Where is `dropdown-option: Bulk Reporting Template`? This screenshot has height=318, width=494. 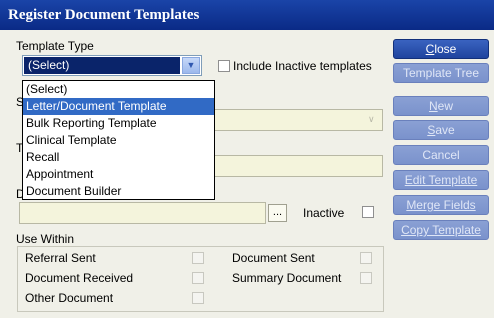 dropdown-option: Bulk Reporting Template is located at coordinates (118, 123).